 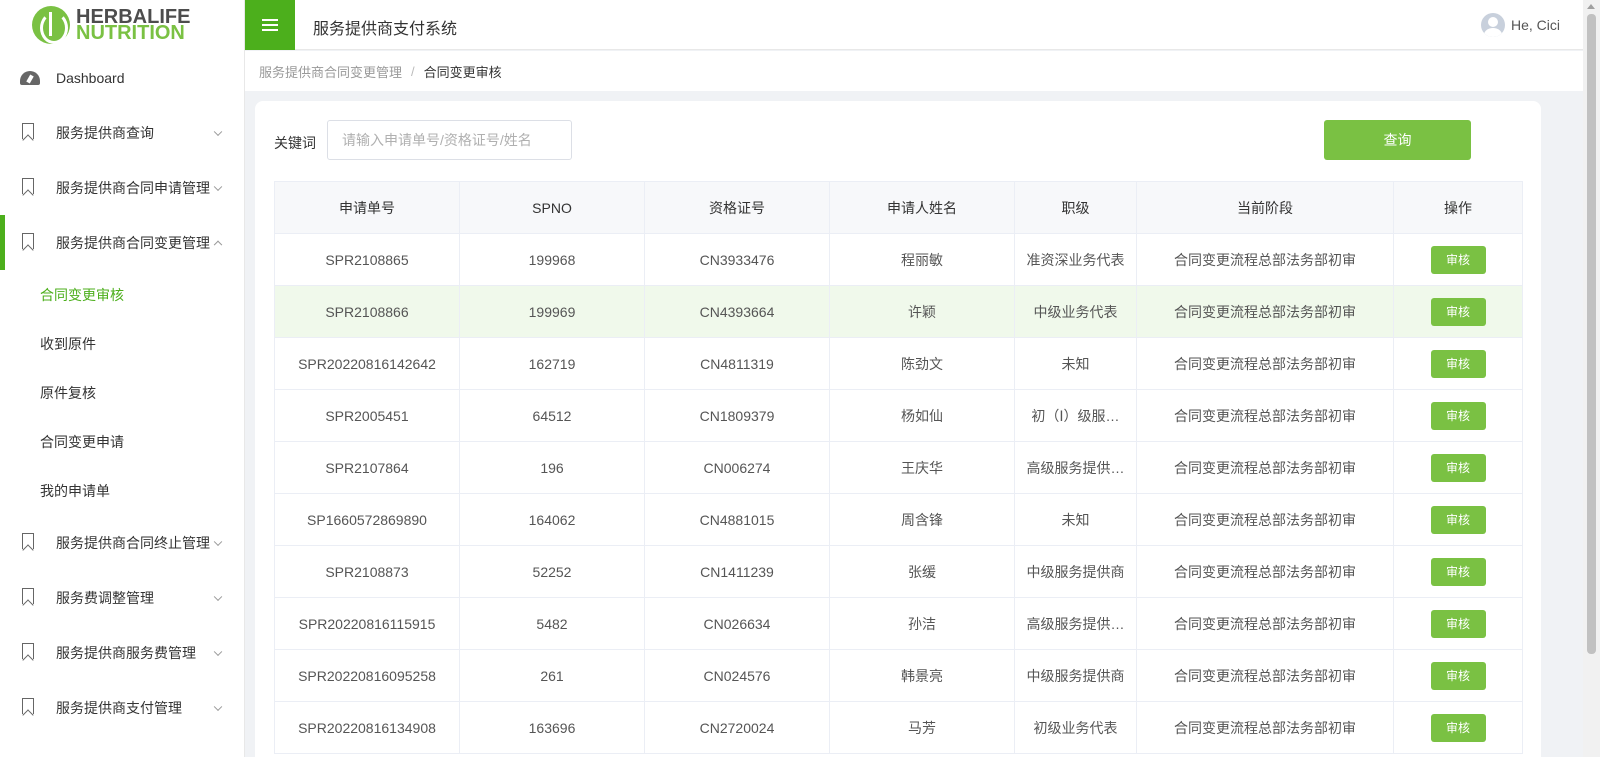 What do you see at coordinates (367, 467) in the screenshot?
I see `application-number-link: SPR2107864` at bounding box center [367, 467].